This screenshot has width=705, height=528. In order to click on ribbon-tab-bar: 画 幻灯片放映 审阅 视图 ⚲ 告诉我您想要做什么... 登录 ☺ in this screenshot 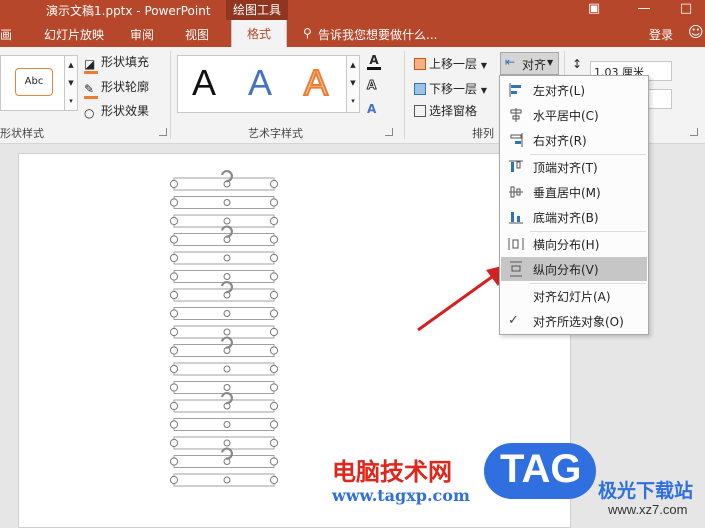, I will do `click(352, 33)`.